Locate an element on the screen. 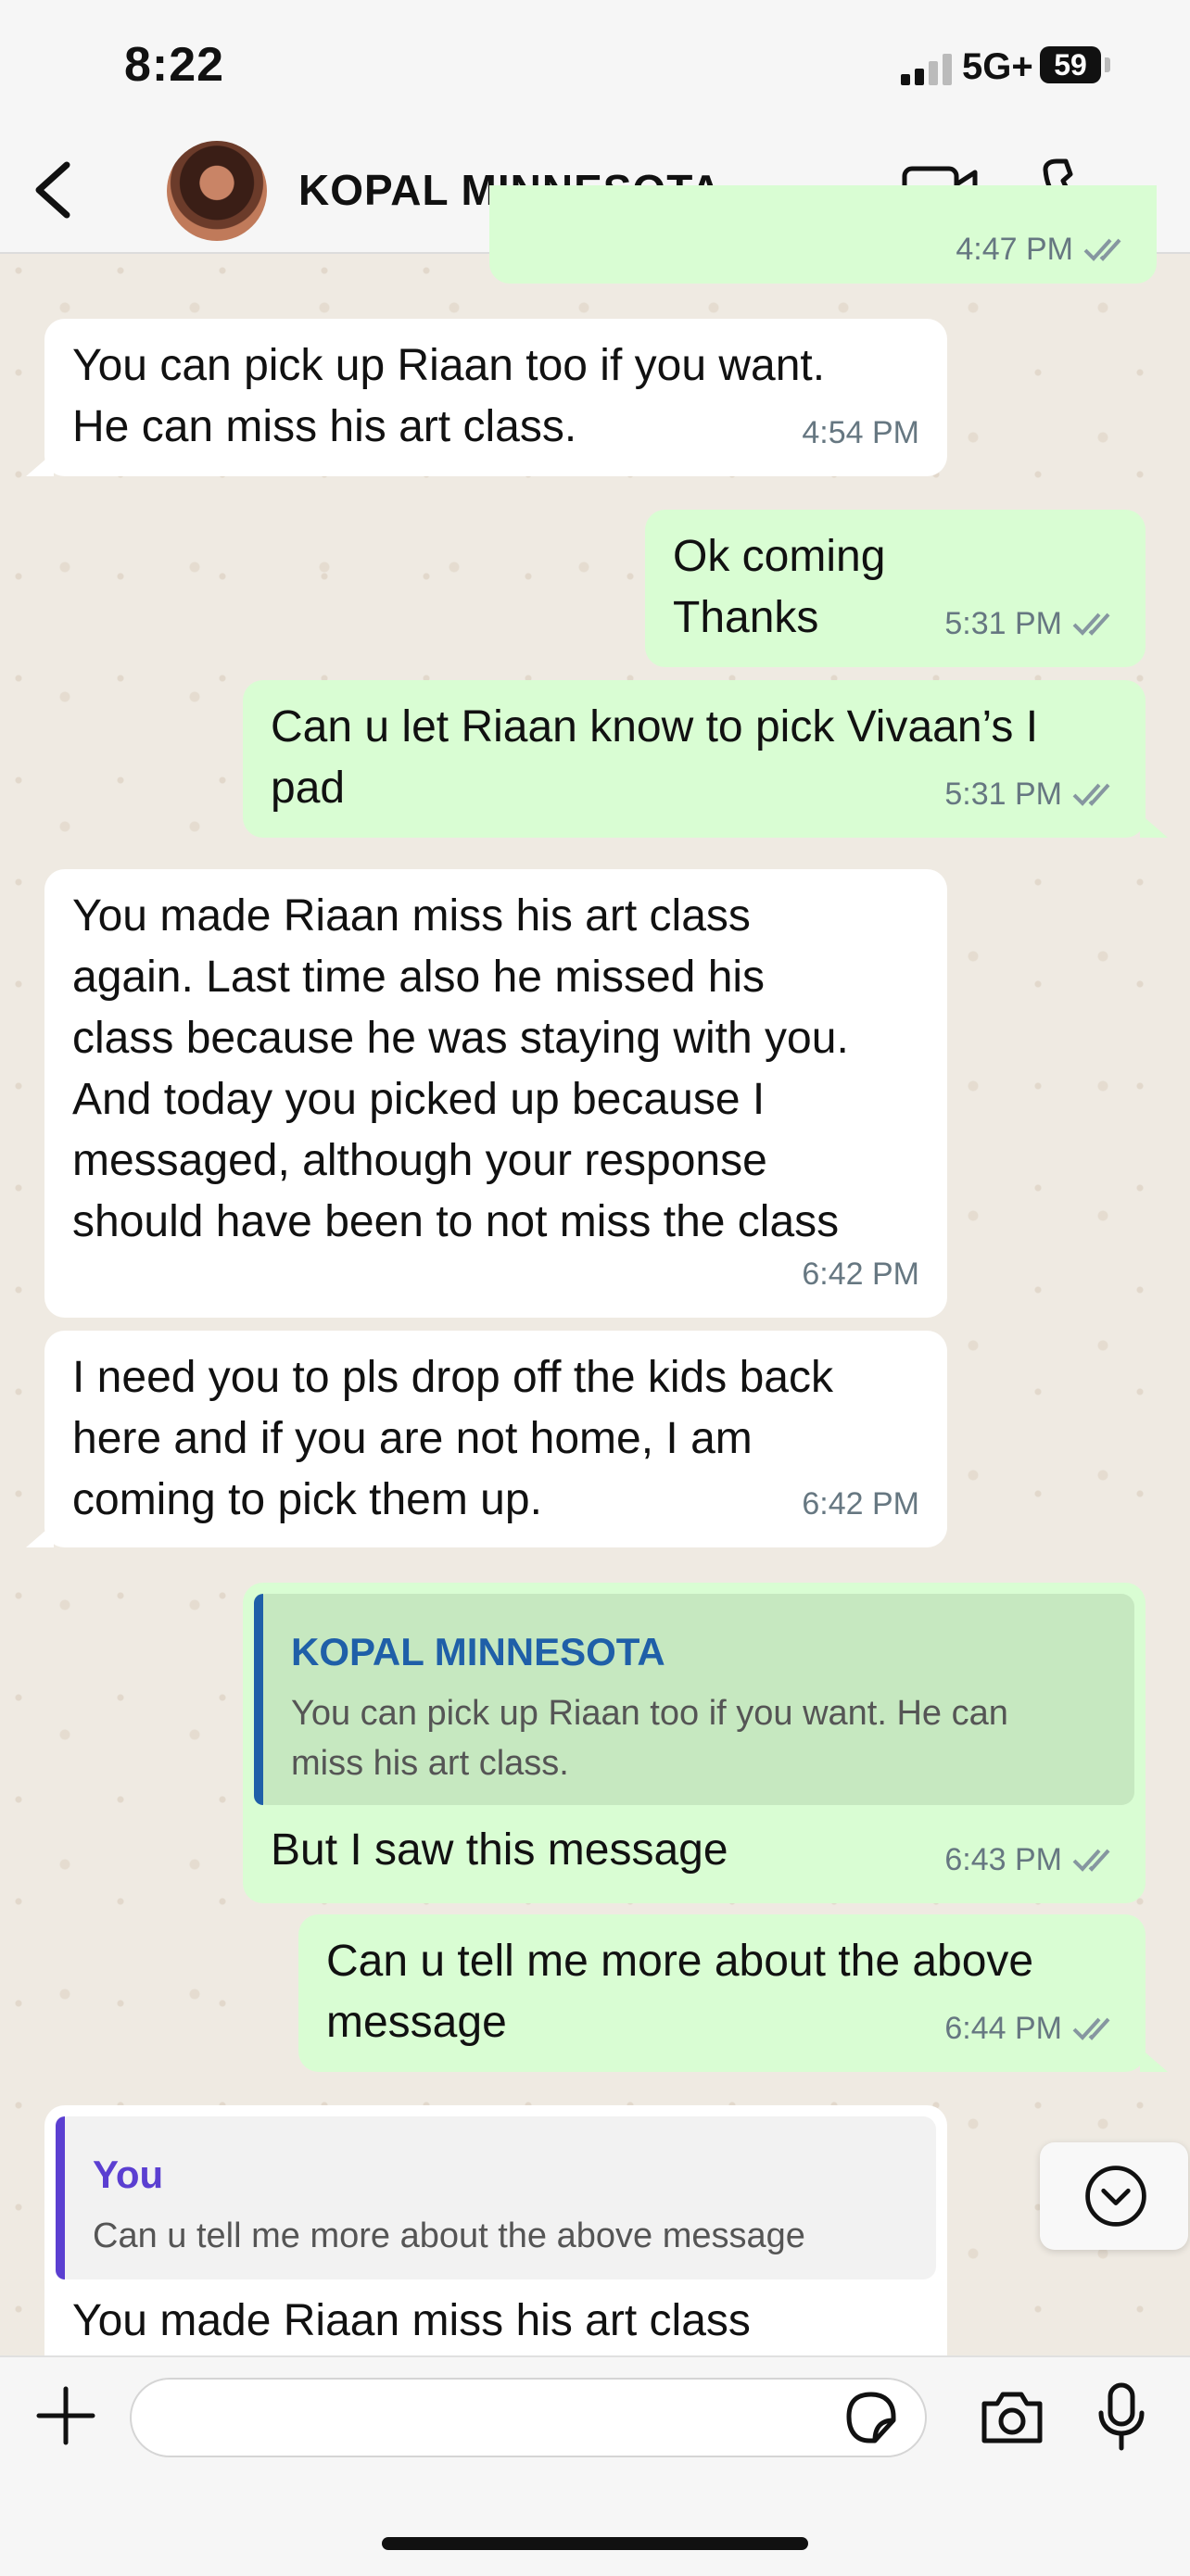 Image resolution: width=1190 pixels, height=2576 pixels. message-bubble-outgoing: Ok coming Thanks 5:31 PM is located at coordinates (895, 589).